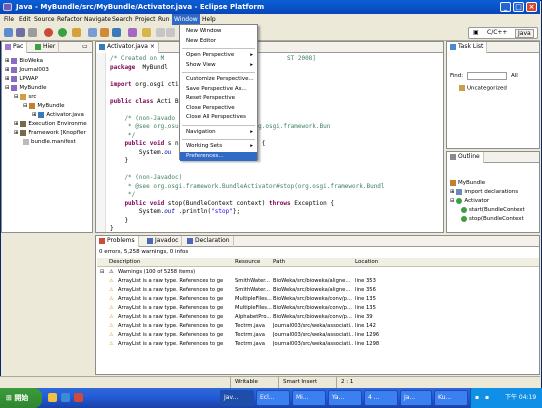 The height and width of the screenshot is (408, 542). I want to click on close-button: ×, so click(531, 7).